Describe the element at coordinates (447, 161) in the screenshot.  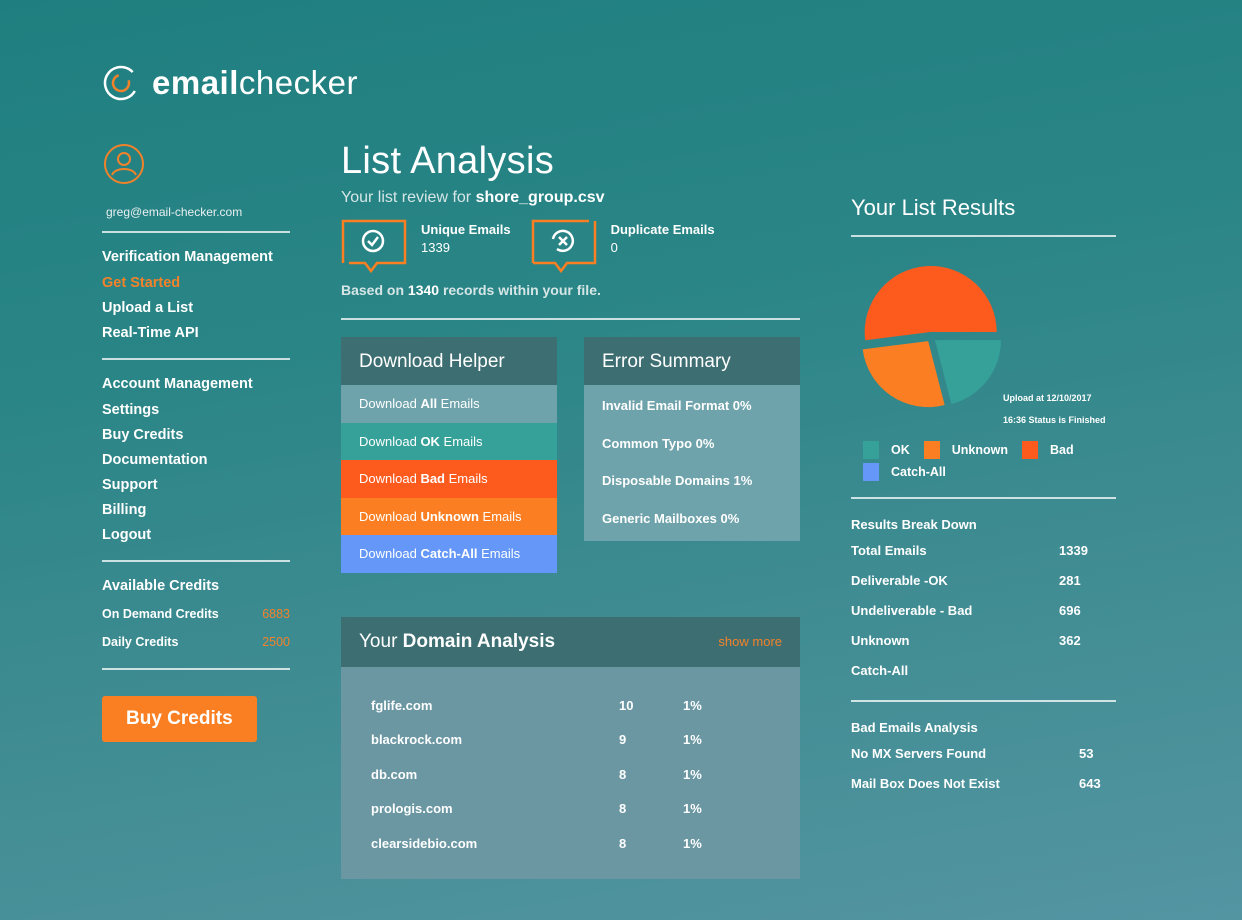
I see `page-title: List Analysis` at that location.